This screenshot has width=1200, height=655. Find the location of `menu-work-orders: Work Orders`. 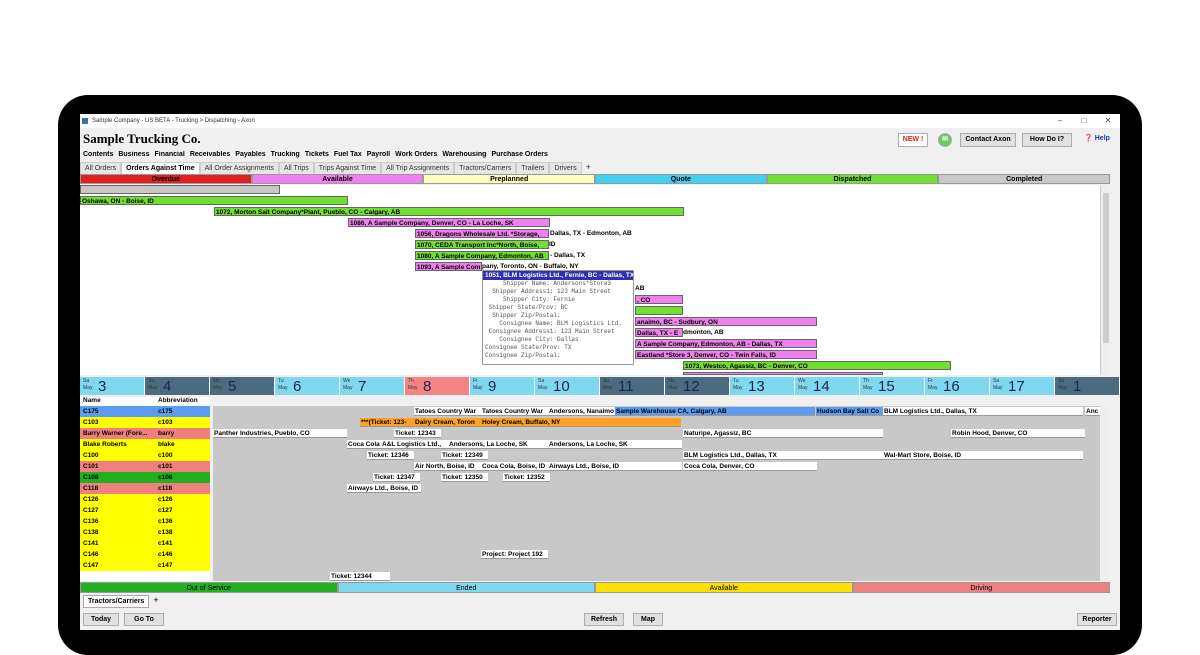

menu-work-orders: Work Orders is located at coordinates (416, 154).